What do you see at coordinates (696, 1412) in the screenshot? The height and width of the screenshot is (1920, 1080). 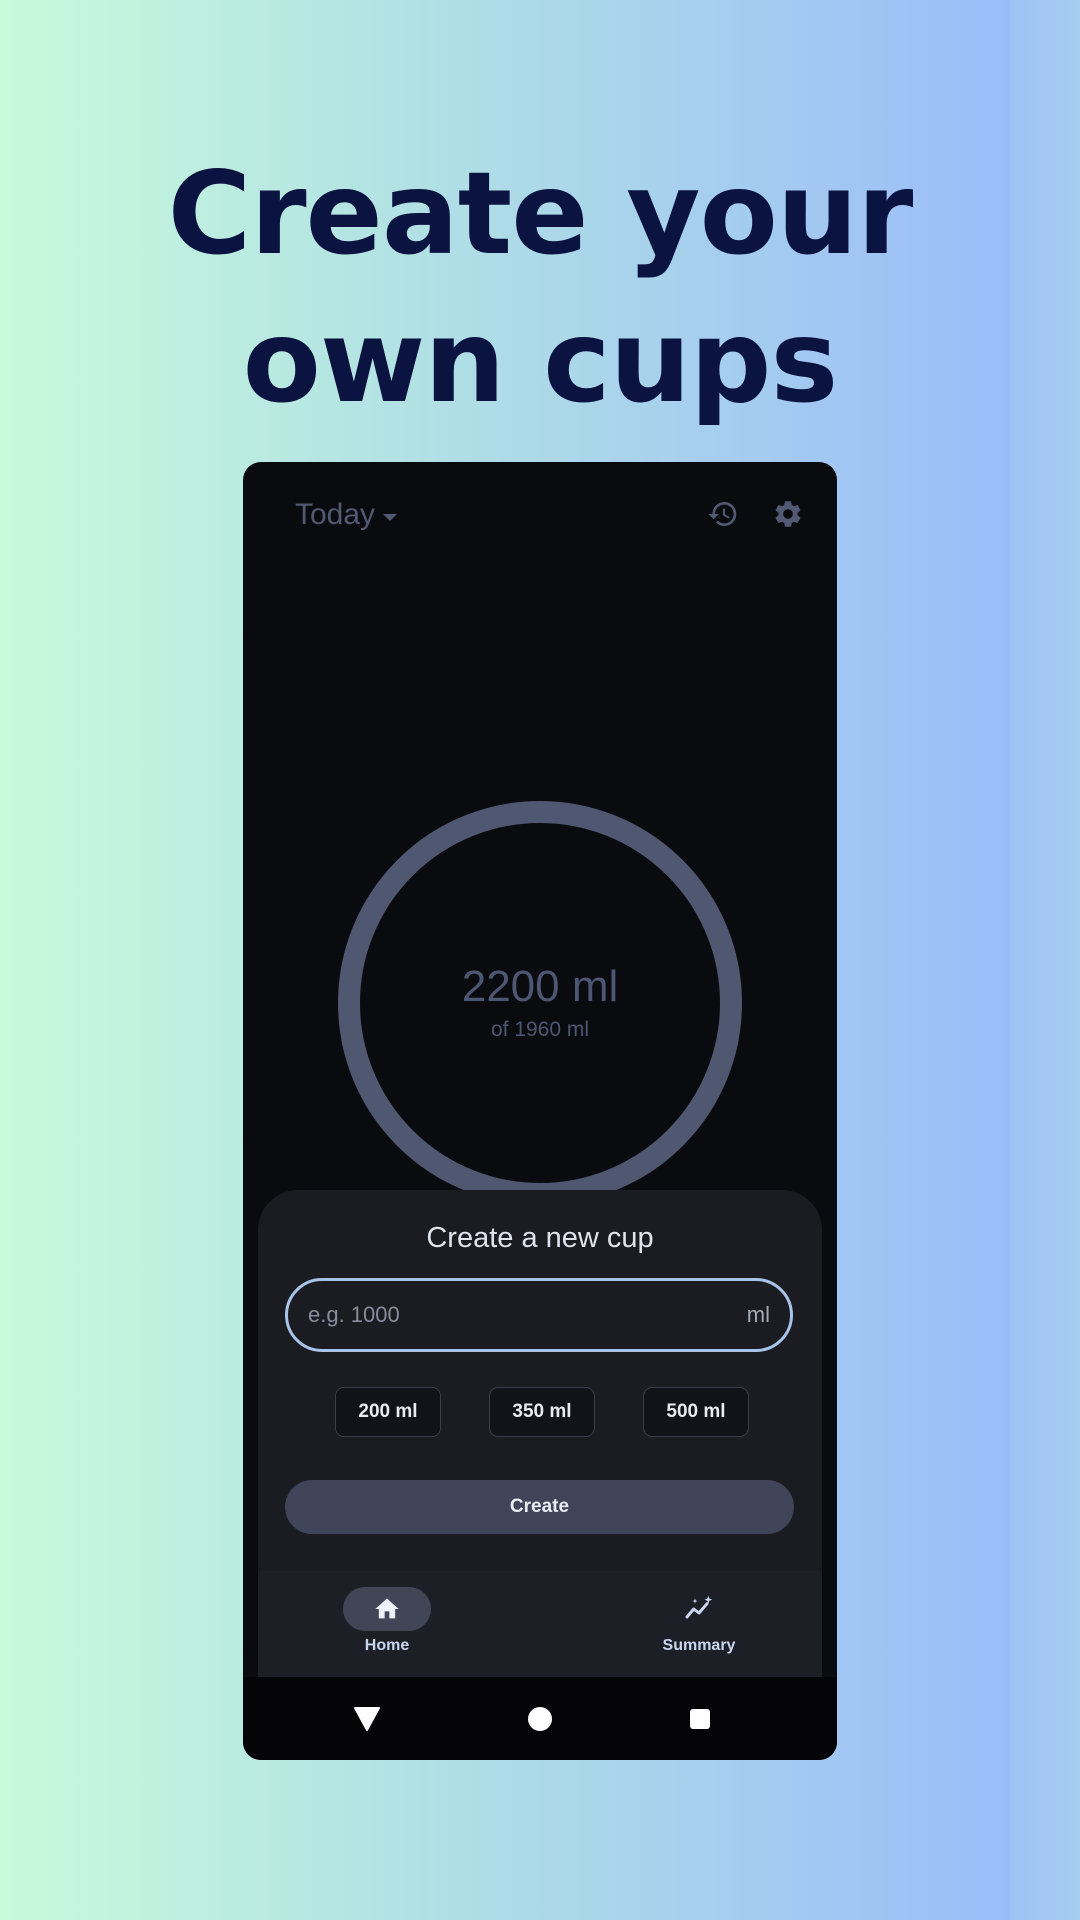 I see `preset-chip-500: 500 ml` at bounding box center [696, 1412].